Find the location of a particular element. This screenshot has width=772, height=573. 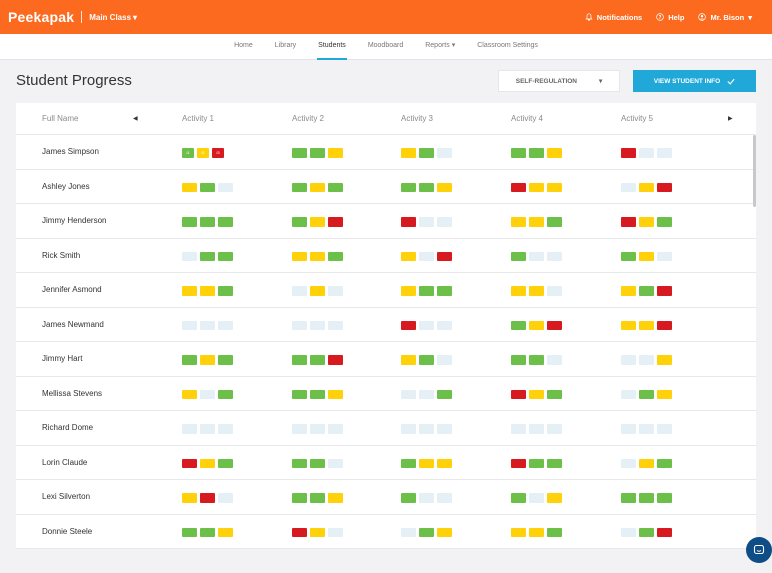

nav-classroom-settings: Classroom Settings is located at coordinates (507, 47).